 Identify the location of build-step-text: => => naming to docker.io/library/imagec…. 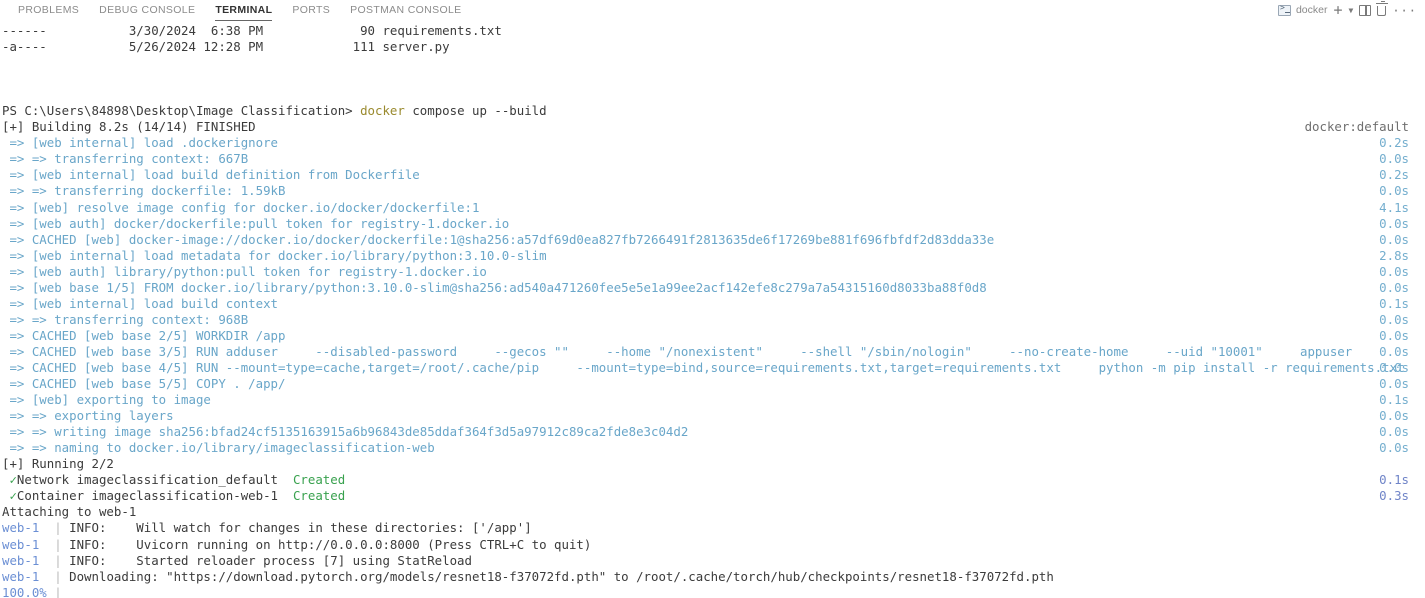
(218, 448).